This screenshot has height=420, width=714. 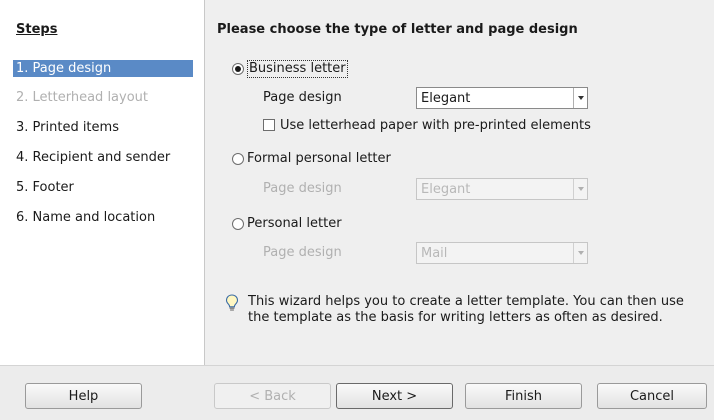 I want to click on help-button: Help, so click(x=83, y=396).